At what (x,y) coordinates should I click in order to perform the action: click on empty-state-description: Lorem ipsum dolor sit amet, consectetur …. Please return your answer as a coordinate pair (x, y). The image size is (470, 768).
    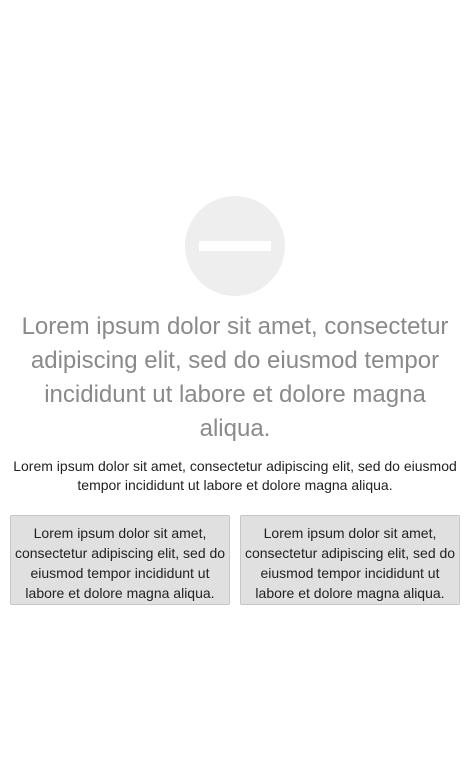
    Looking at the image, I should click on (235, 475).